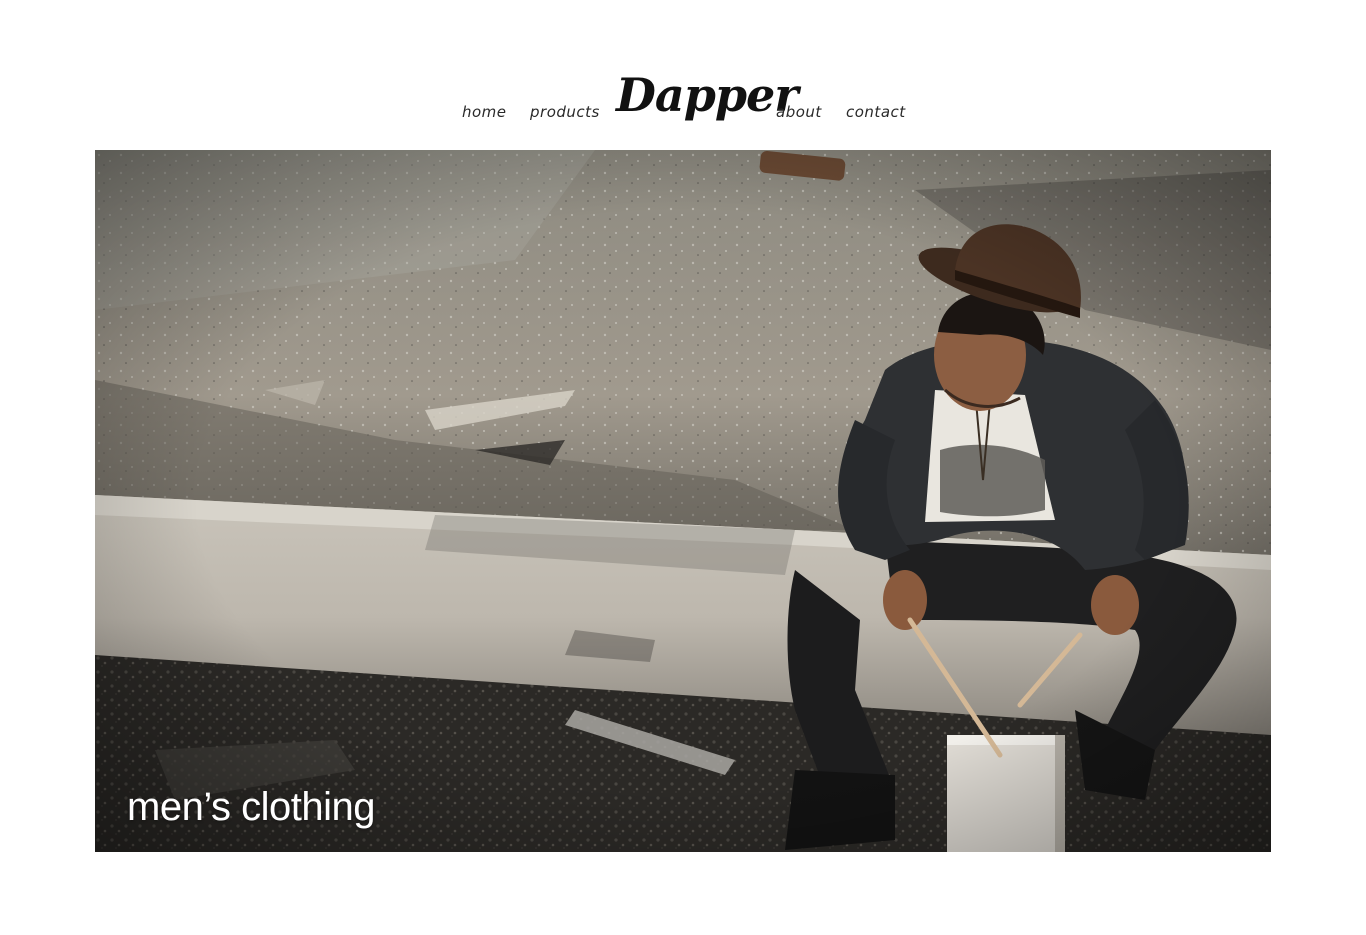 This screenshot has width=1366, height=935. Describe the element at coordinates (707, 95) in the screenshot. I see `brand-logo: Dapper` at that location.